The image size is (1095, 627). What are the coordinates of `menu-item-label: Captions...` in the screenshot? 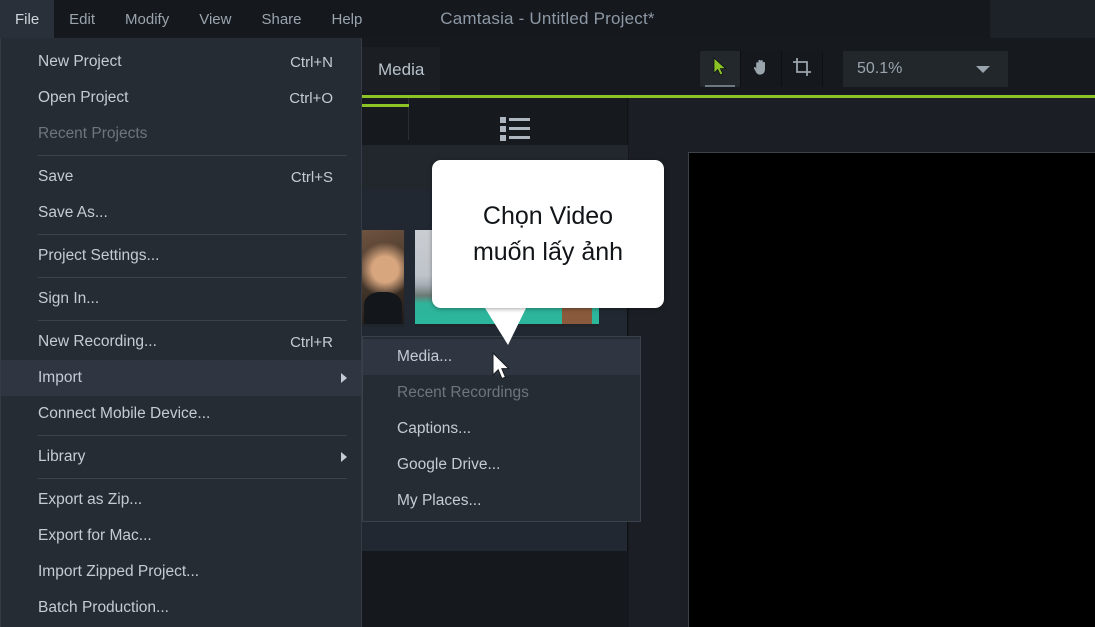 It's located at (434, 428).